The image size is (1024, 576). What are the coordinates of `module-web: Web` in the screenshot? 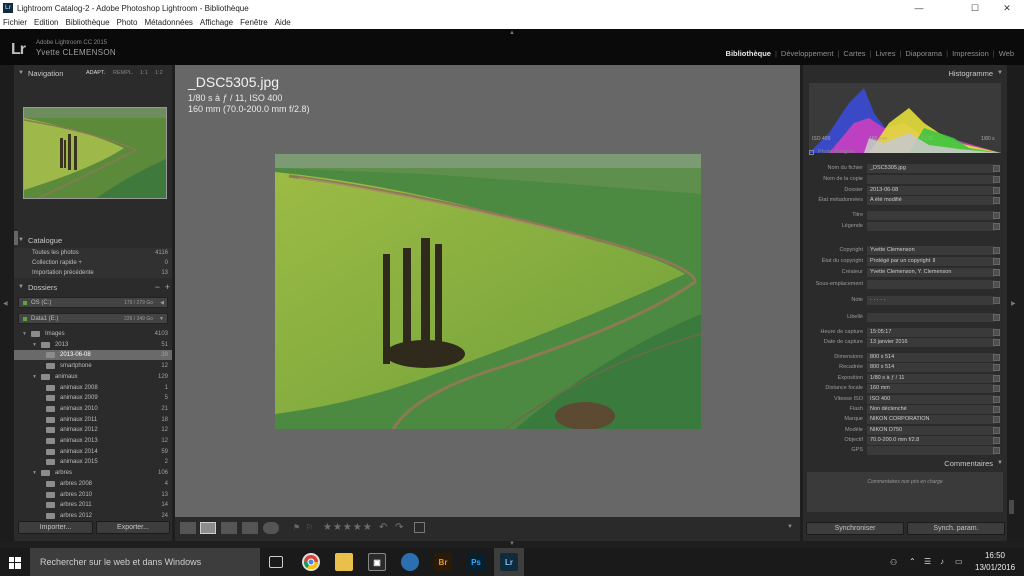 It's located at (1006, 53).